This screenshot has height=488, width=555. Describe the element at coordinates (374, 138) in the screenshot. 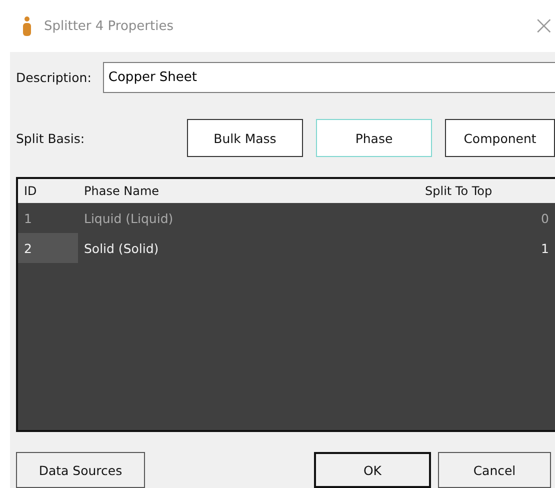

I see `split-basis-button: Phase` at that location.